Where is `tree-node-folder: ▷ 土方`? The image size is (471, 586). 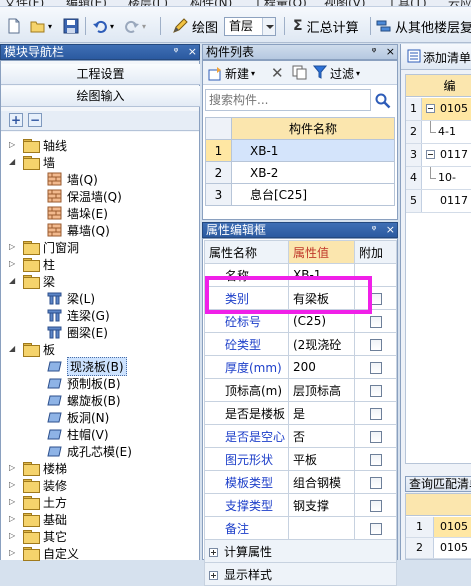
tree-node-folder: ▷ 土方 is located at coordinates (38, 502).